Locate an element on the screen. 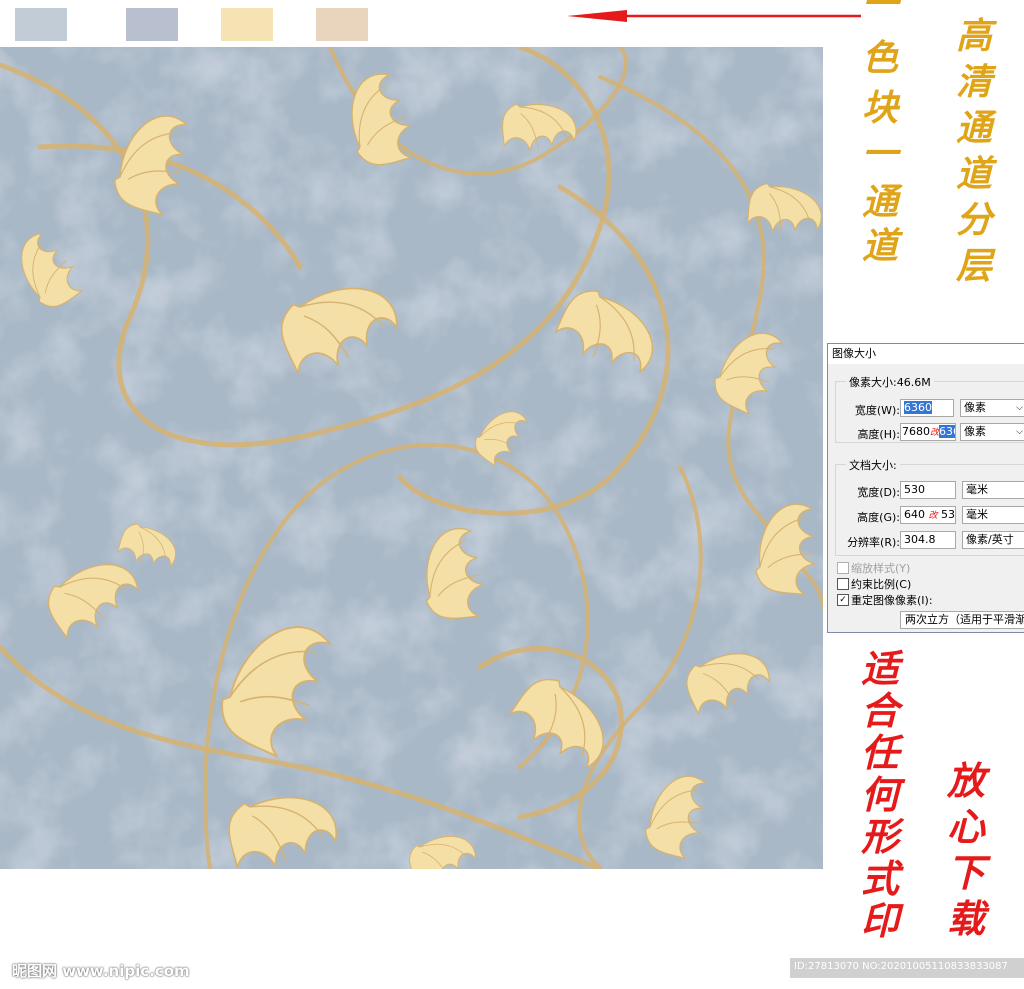 The width and height of the screenshot is (1024, 989). doc-width-input: 530 is located at coordinates (928, 490).